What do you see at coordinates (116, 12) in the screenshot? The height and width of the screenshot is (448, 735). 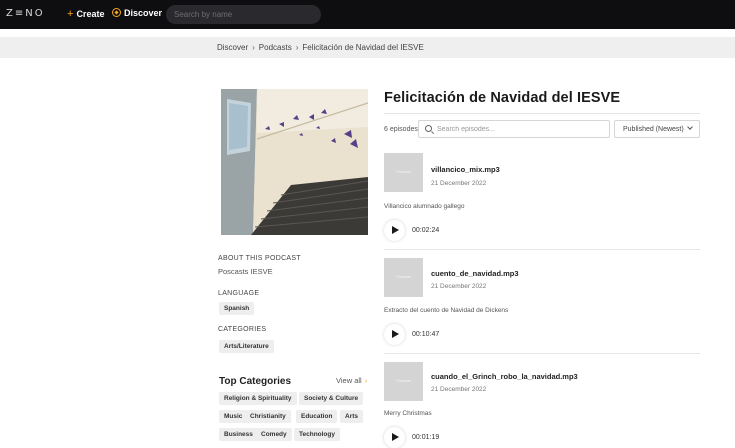 I see `compass-icon` at bounding box center [116, 12].